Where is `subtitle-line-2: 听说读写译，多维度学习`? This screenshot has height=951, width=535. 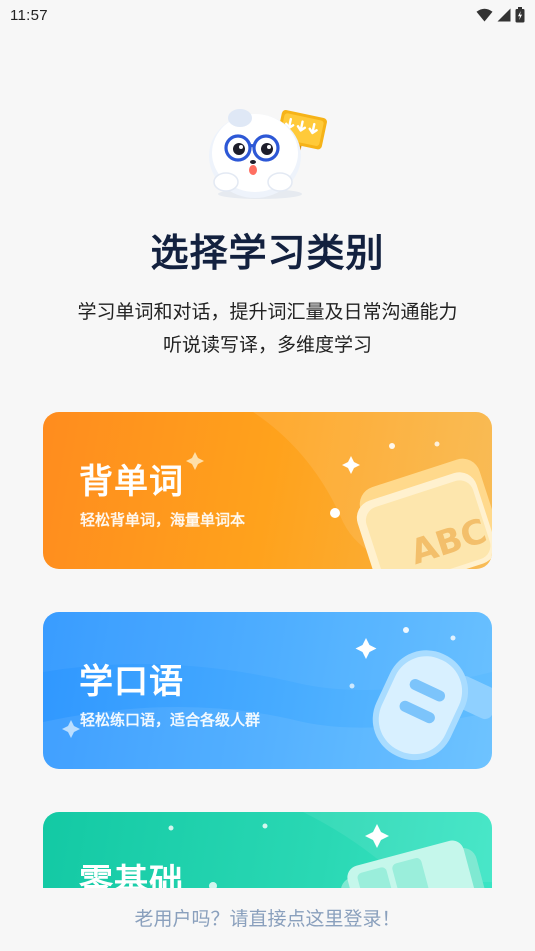 subtitle-line-2: 听说读写译，多维度学习 is located at coordinates (267, 345).